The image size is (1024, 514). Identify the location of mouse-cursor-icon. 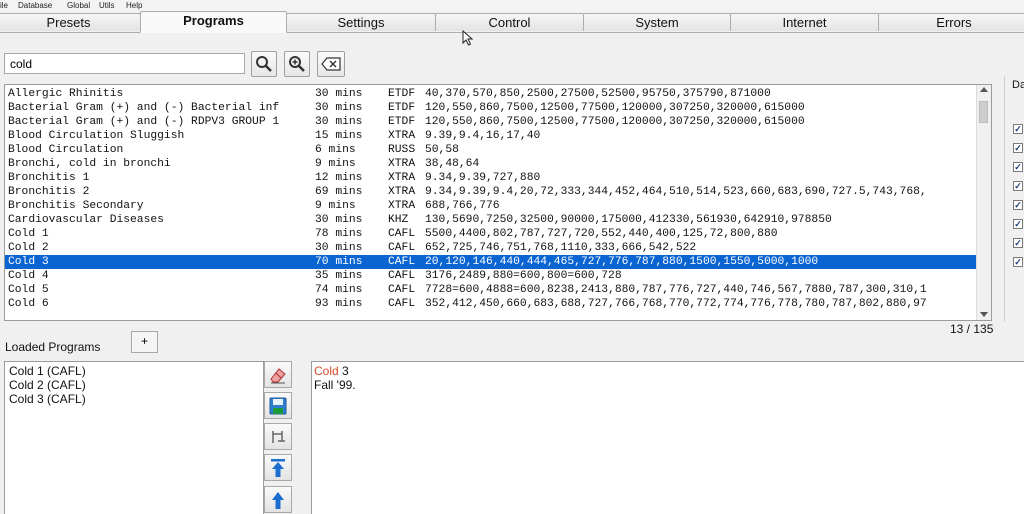
(468, 38).